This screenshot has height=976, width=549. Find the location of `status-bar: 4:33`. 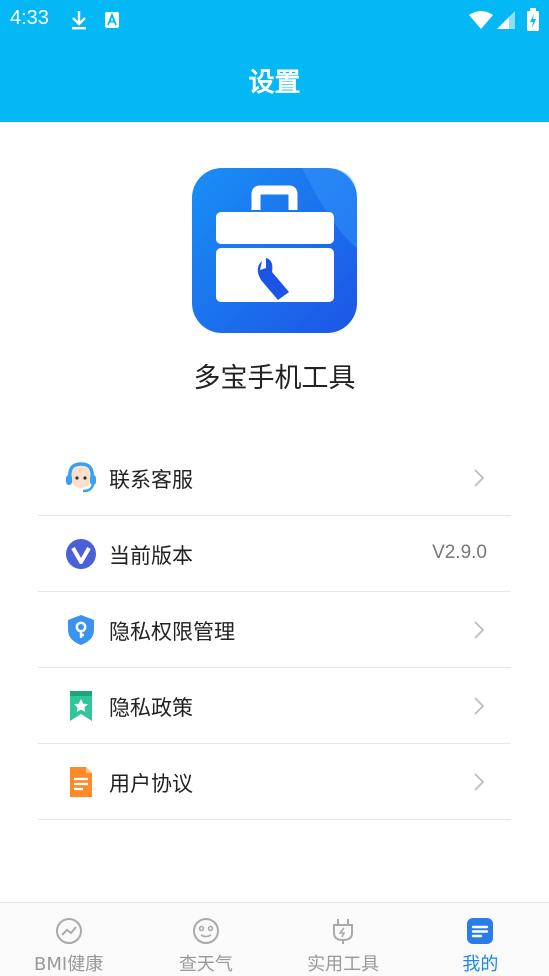

status-bar: 4:33 is located at coordinates (274, 20).